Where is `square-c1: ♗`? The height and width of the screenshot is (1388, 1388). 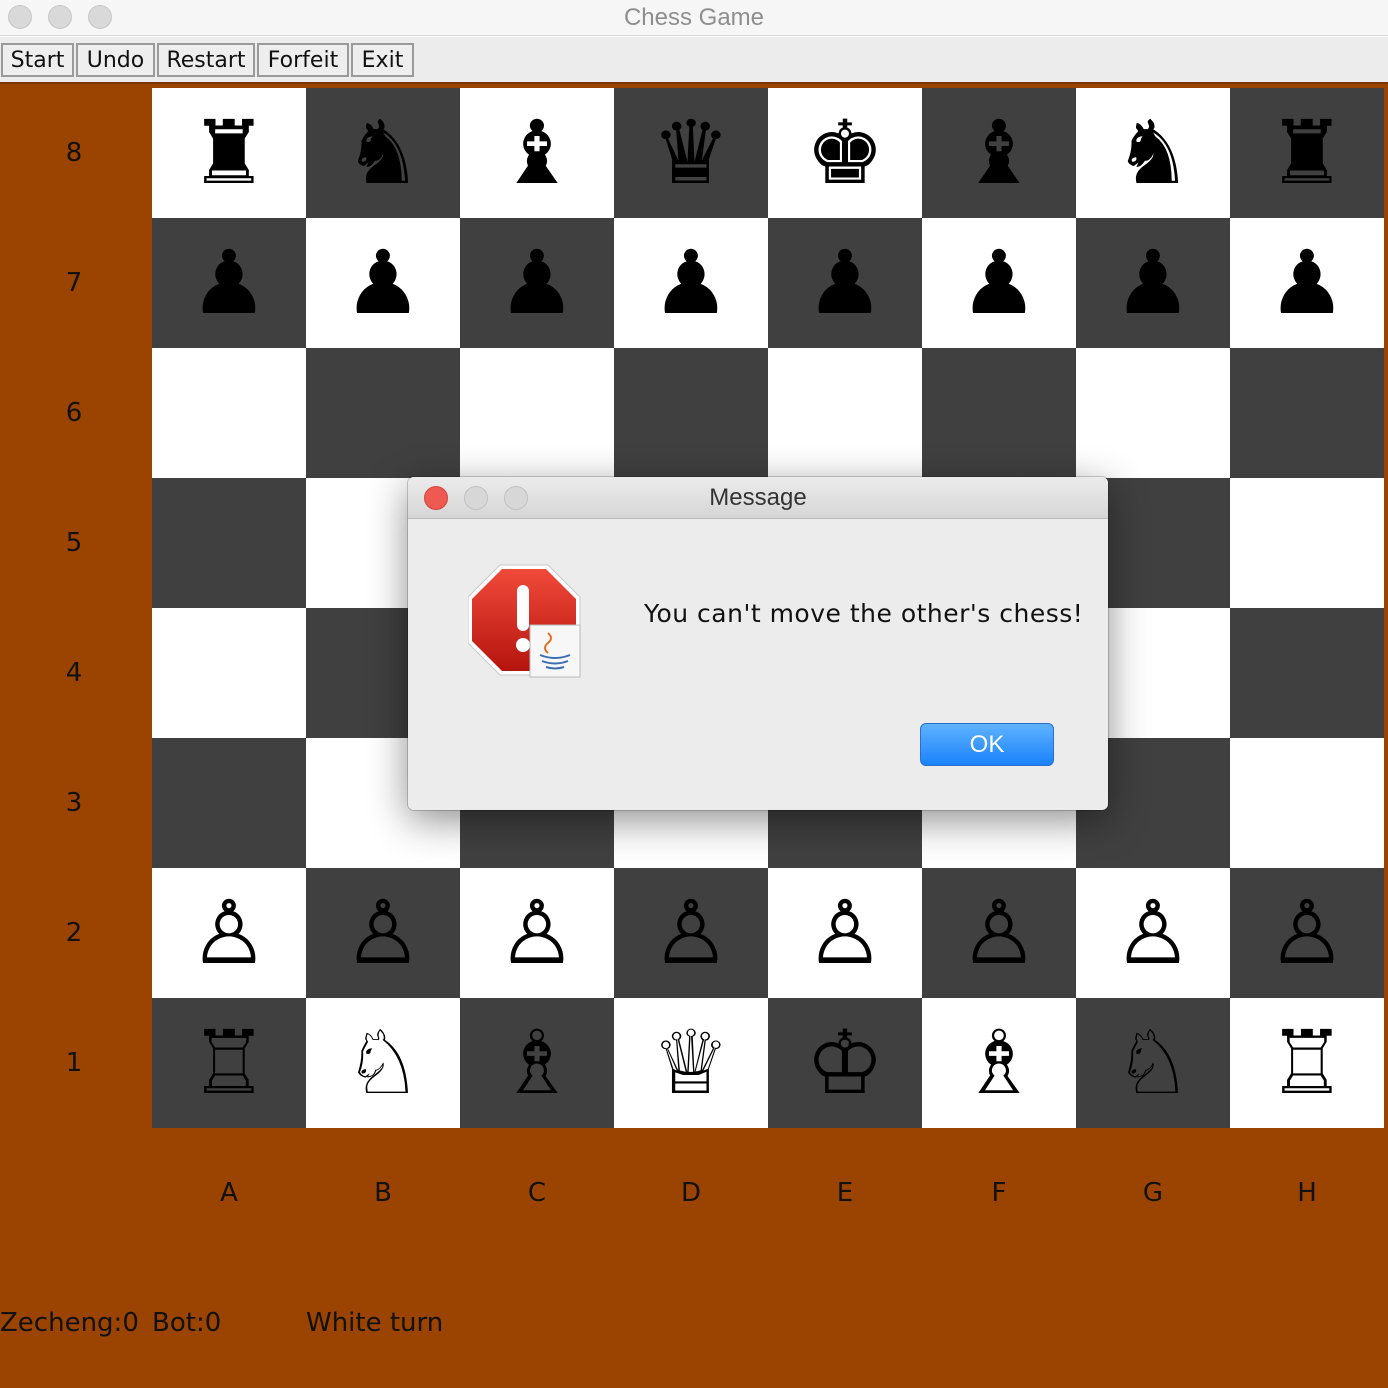
square-c1: ♗ is located at coordinates (537, 1063).